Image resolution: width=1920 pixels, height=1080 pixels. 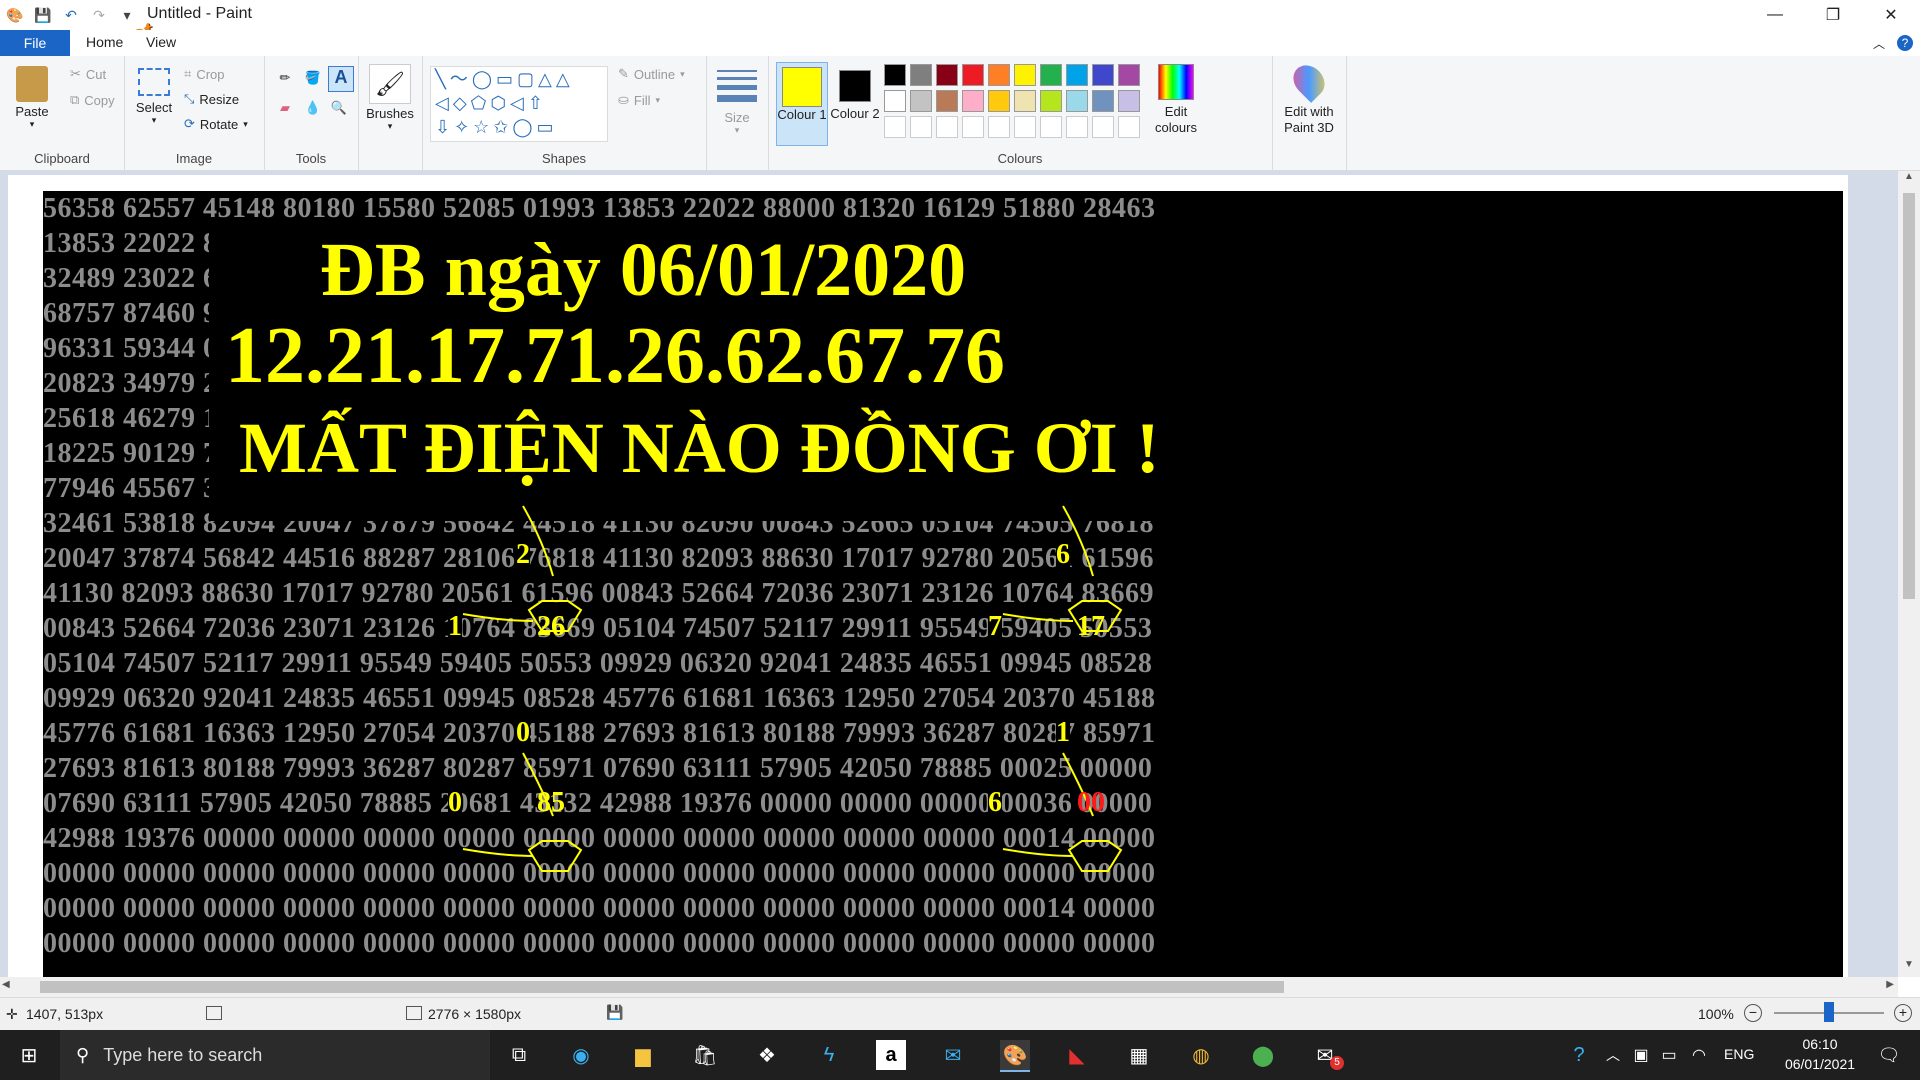 What do you see at coordinates (1820, 1064) in the screenshot?
I see `clock-date: 06/01/2021` at bounding box center [1820, 1064].